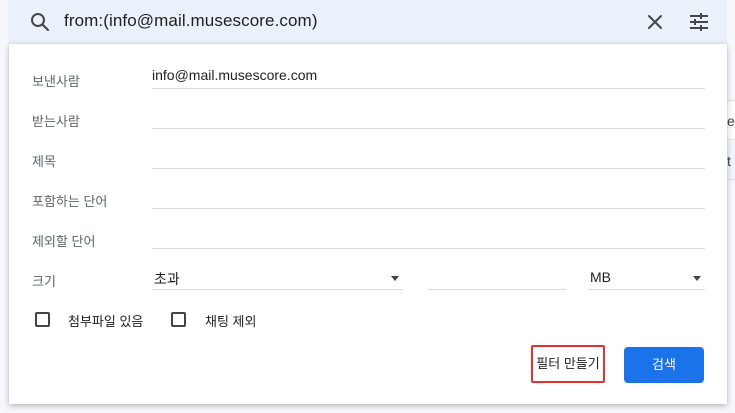  What do you see at coordinates (655, 22) in the screenshot?
I see `close-icon` at bounding box center [655, 22].